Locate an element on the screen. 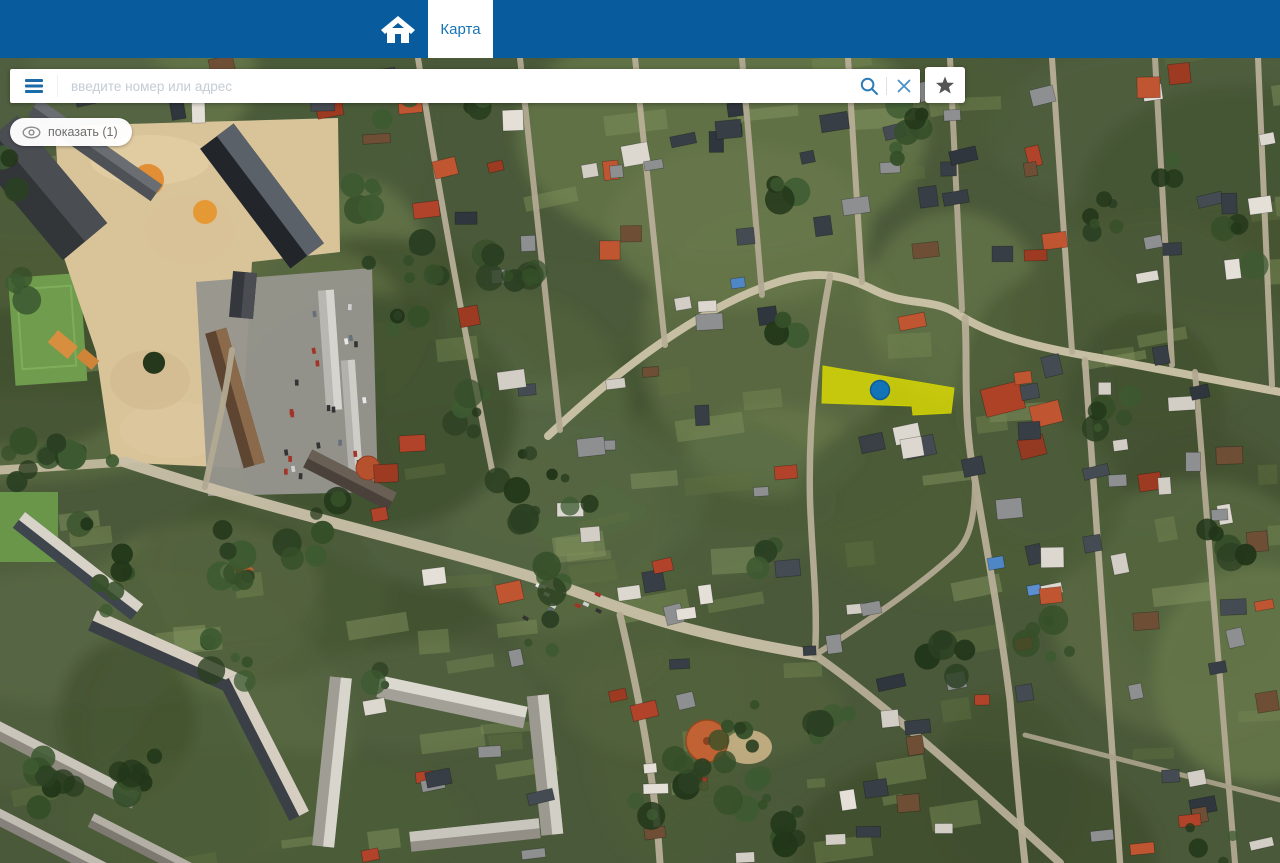 This screenshot has width=1280, height=863. search-divider-right is located at coordinates (886, 86).